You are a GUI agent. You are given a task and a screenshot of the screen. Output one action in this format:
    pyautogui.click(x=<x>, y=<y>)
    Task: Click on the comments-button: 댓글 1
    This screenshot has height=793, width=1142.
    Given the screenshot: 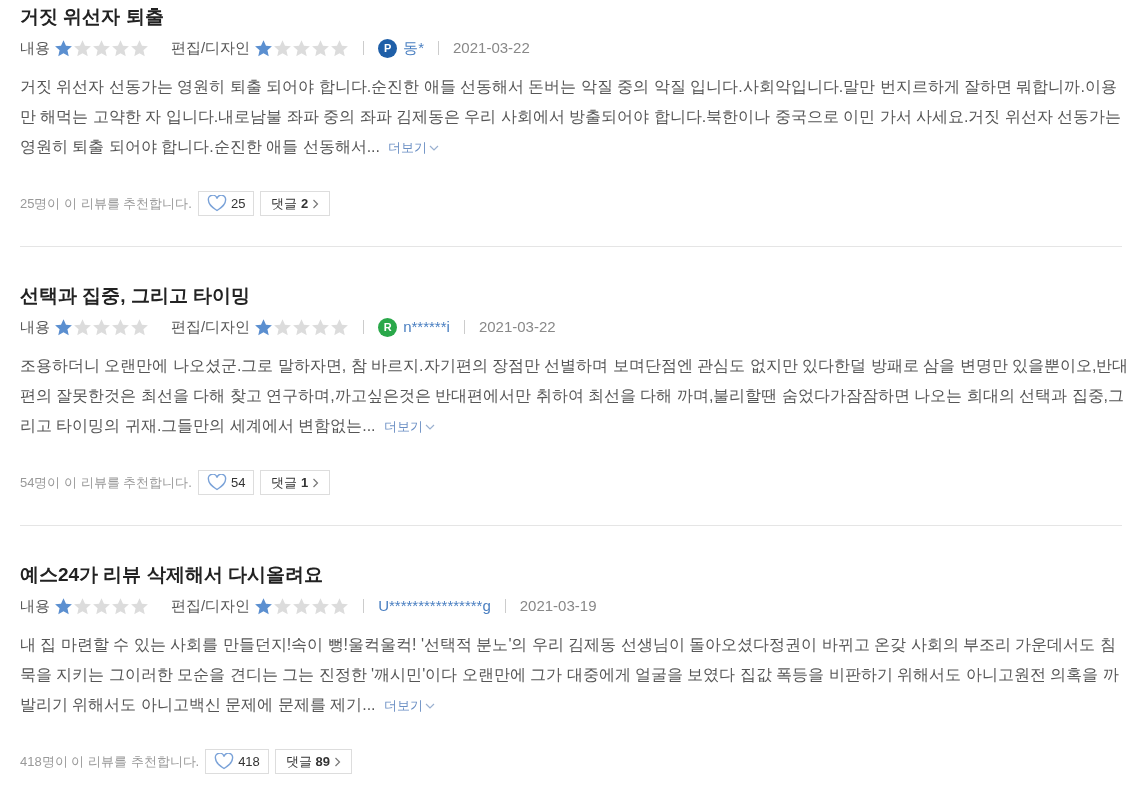 What is the action you would take?
    pyautogui.click(x=295, y=482)
    